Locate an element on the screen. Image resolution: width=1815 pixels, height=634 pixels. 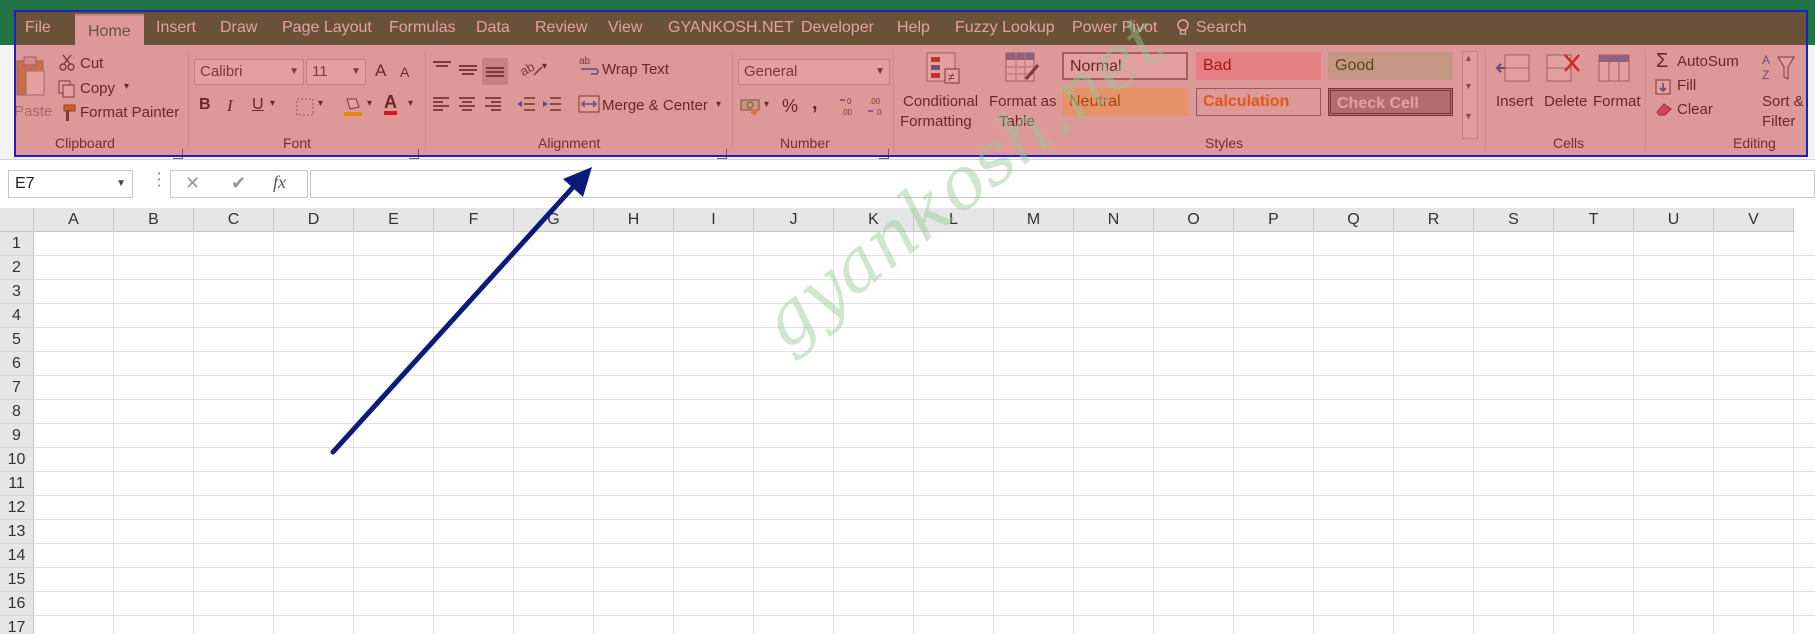
row-header-12: 12 is located at coordinates (17, 508).